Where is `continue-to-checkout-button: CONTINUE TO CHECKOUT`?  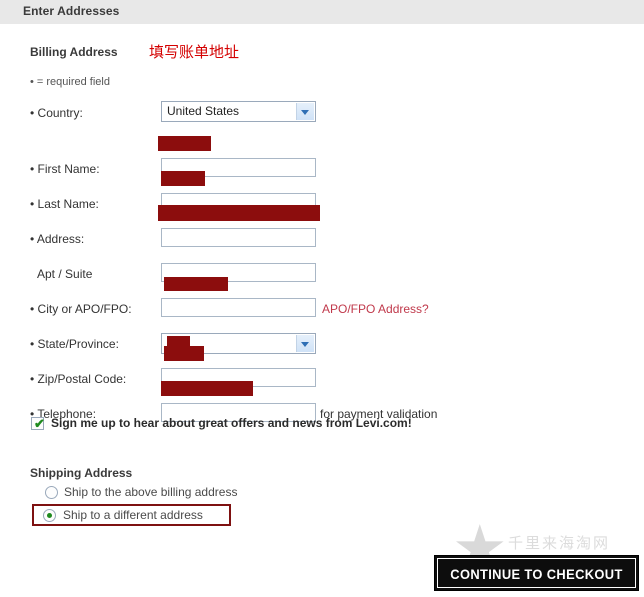 continue-to-checkout-button: CONTINUE TO CHECKOUT is located at coordinates (536, 573).